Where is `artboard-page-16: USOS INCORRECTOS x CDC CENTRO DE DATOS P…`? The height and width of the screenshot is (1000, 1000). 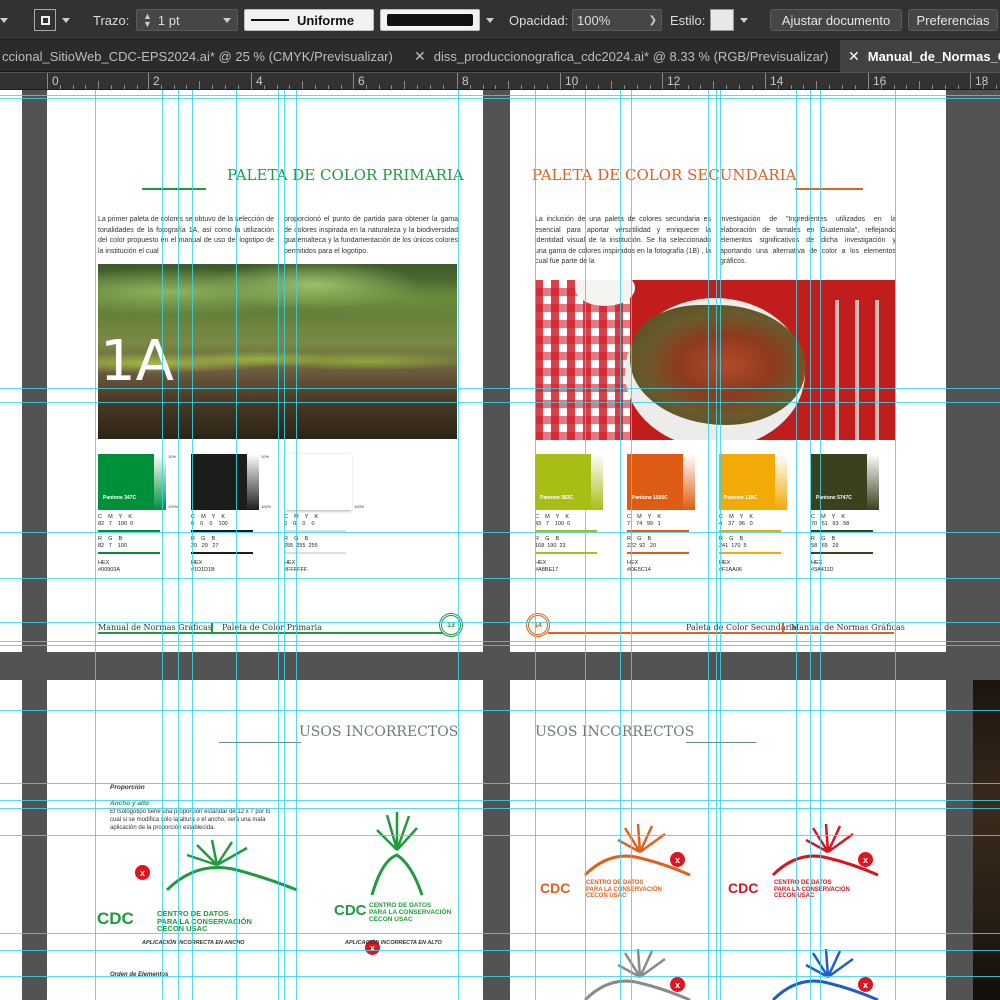 artboard-page-16: USOS INCORRECTOS x CDC CENTRO DE DATOS P… is located at coordinates (728, 840).